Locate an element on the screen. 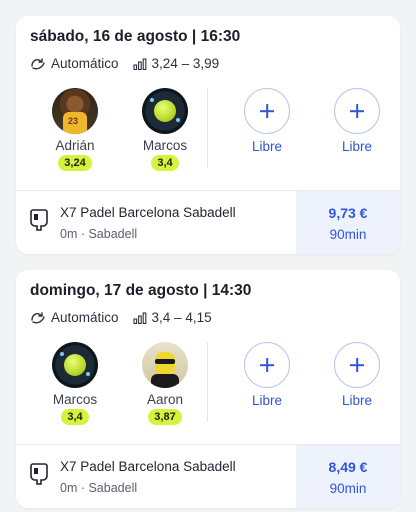 The height and width of the screenshot is (512, 416). player-level-badge: 3,87 is located at coordinates (165, 417).